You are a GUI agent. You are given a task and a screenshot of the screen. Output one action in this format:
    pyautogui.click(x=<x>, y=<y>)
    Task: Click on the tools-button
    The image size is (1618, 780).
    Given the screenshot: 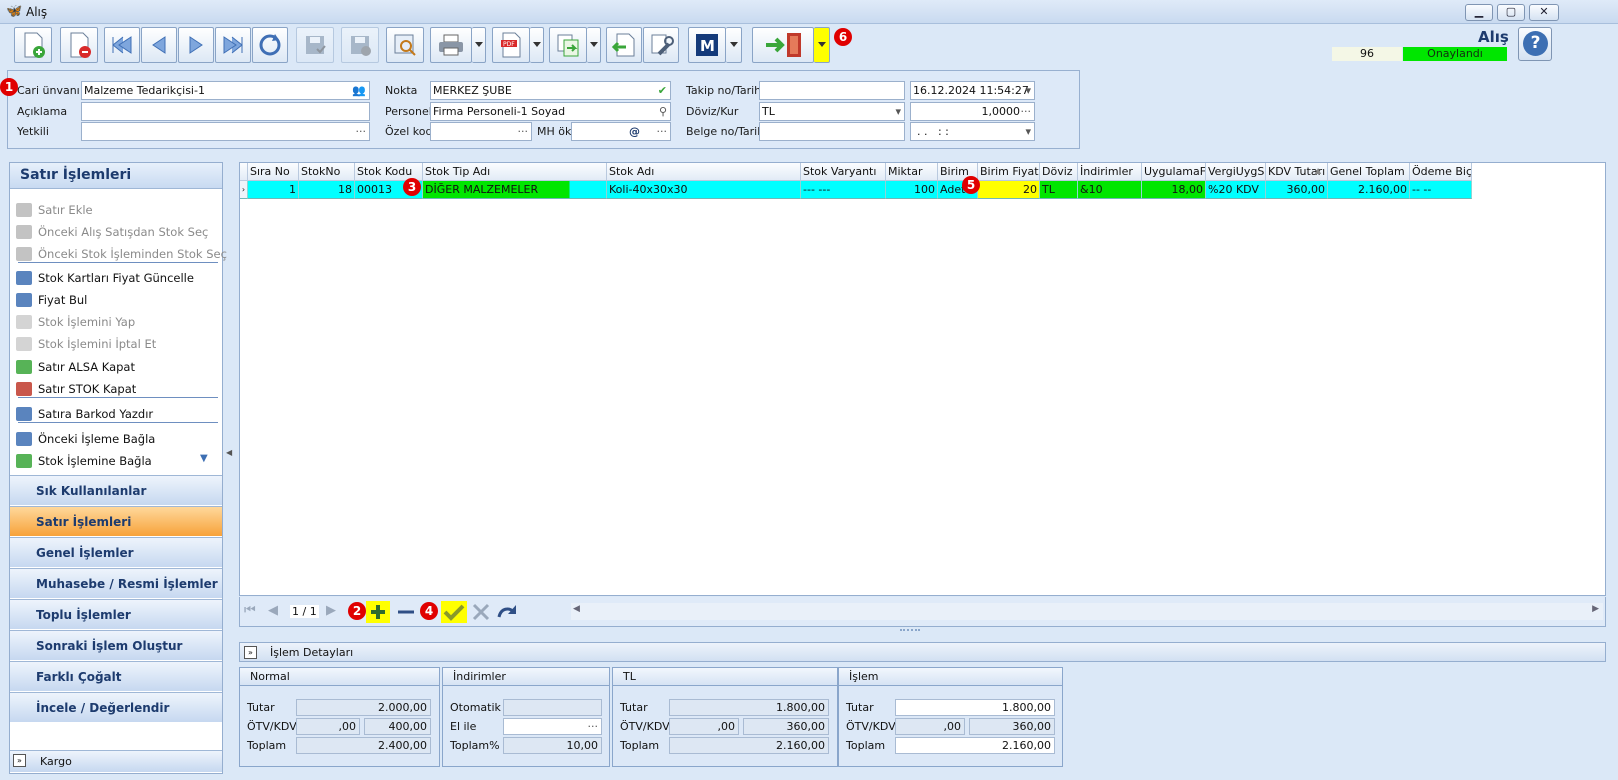 What is the action you would take?
    pyautogui.click(x=661, y=45)
    